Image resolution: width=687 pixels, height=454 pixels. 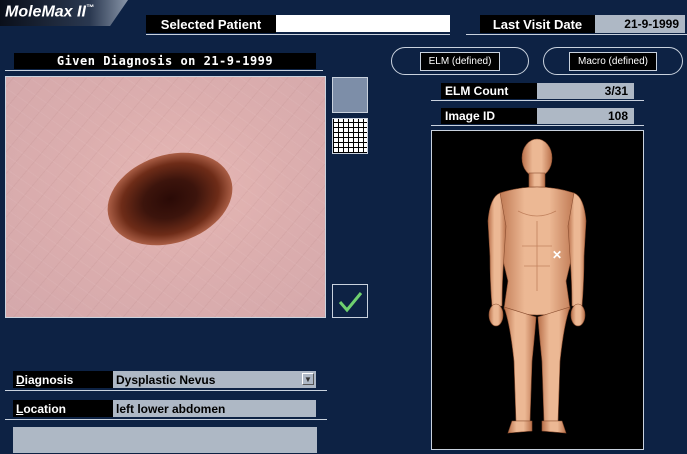 I want to click on macro-view-button: Macro (defined), so click(x=613, y=61).